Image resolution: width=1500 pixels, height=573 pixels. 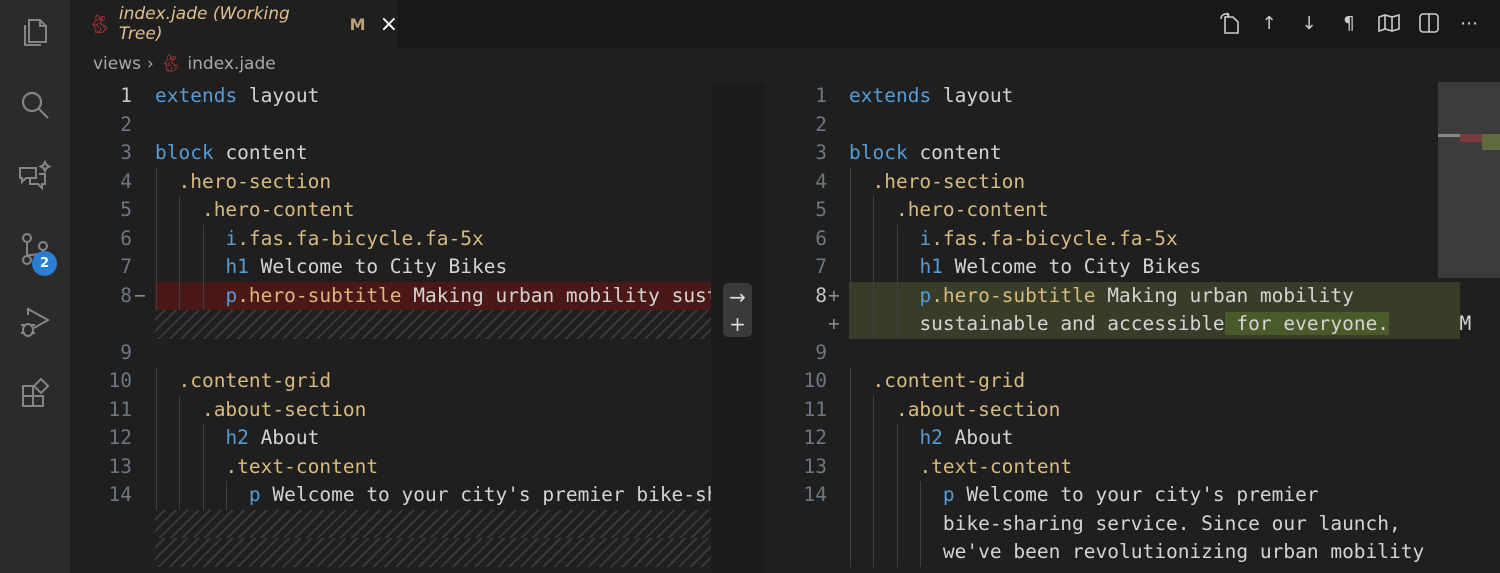 What do you see at coordinates (1132, 125) in the screenshot?
I see `code-line: 2` at bounding box center [1132, 125].